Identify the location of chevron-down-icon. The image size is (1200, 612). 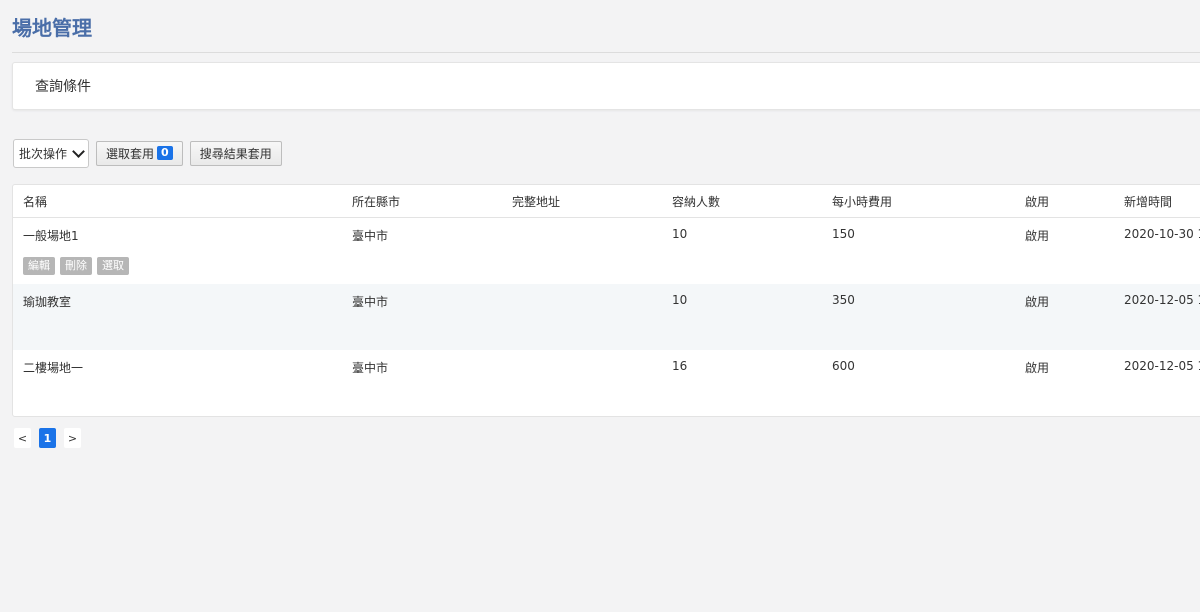
(78, 151).